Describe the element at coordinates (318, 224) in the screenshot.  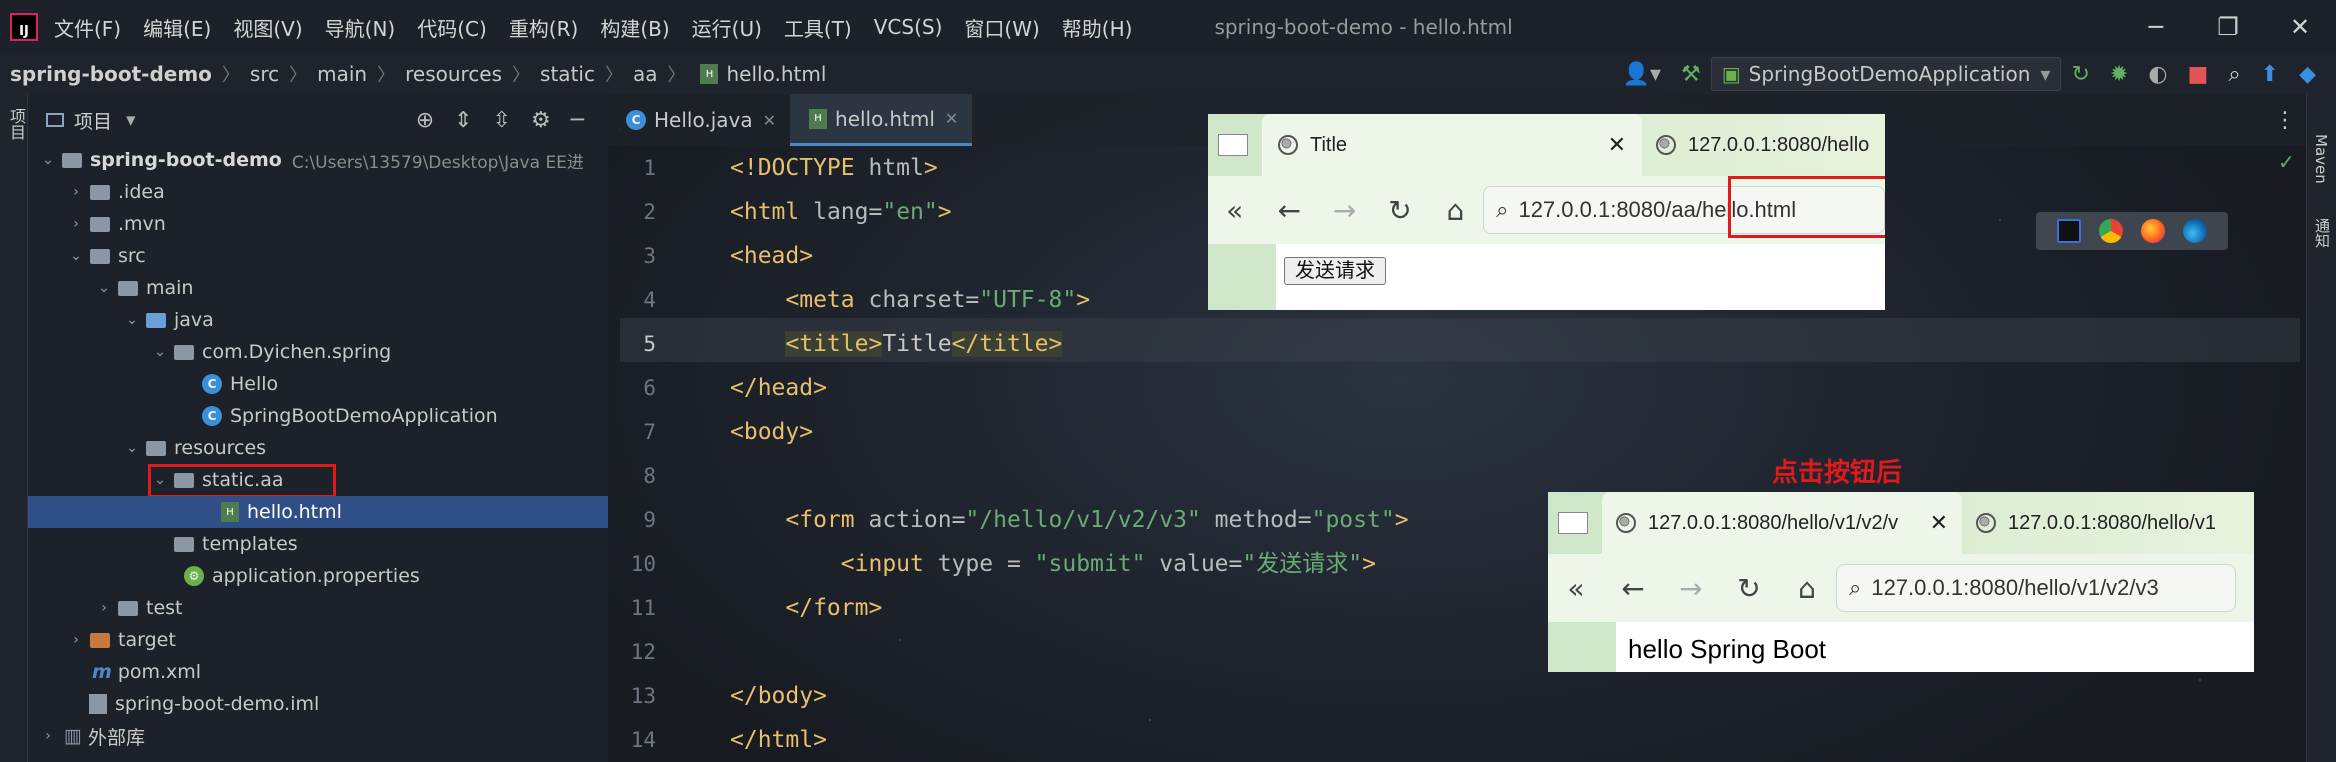
I see `tree-item-mvn: › .mvn` at that location.